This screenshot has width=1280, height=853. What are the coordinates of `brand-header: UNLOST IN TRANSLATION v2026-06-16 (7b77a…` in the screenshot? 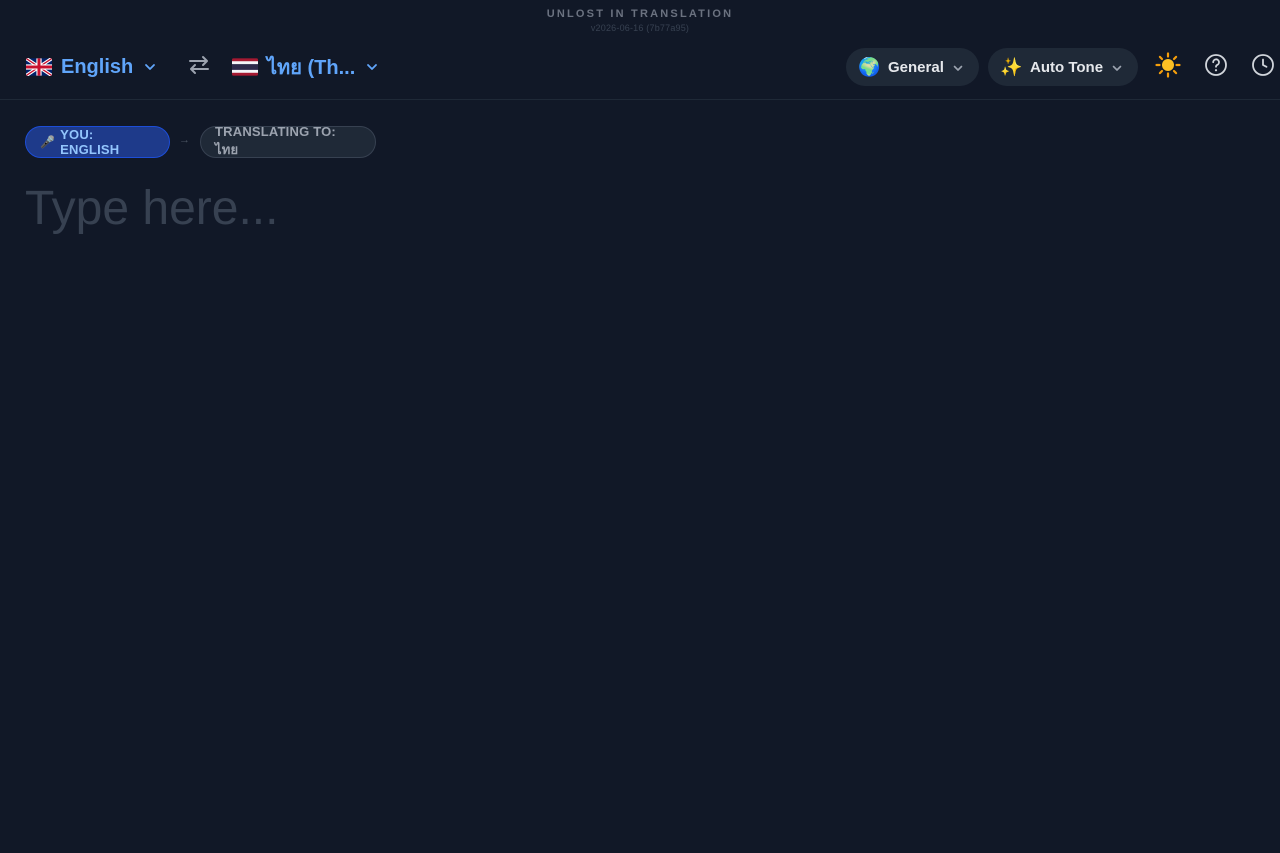 It's located at (640, 20).